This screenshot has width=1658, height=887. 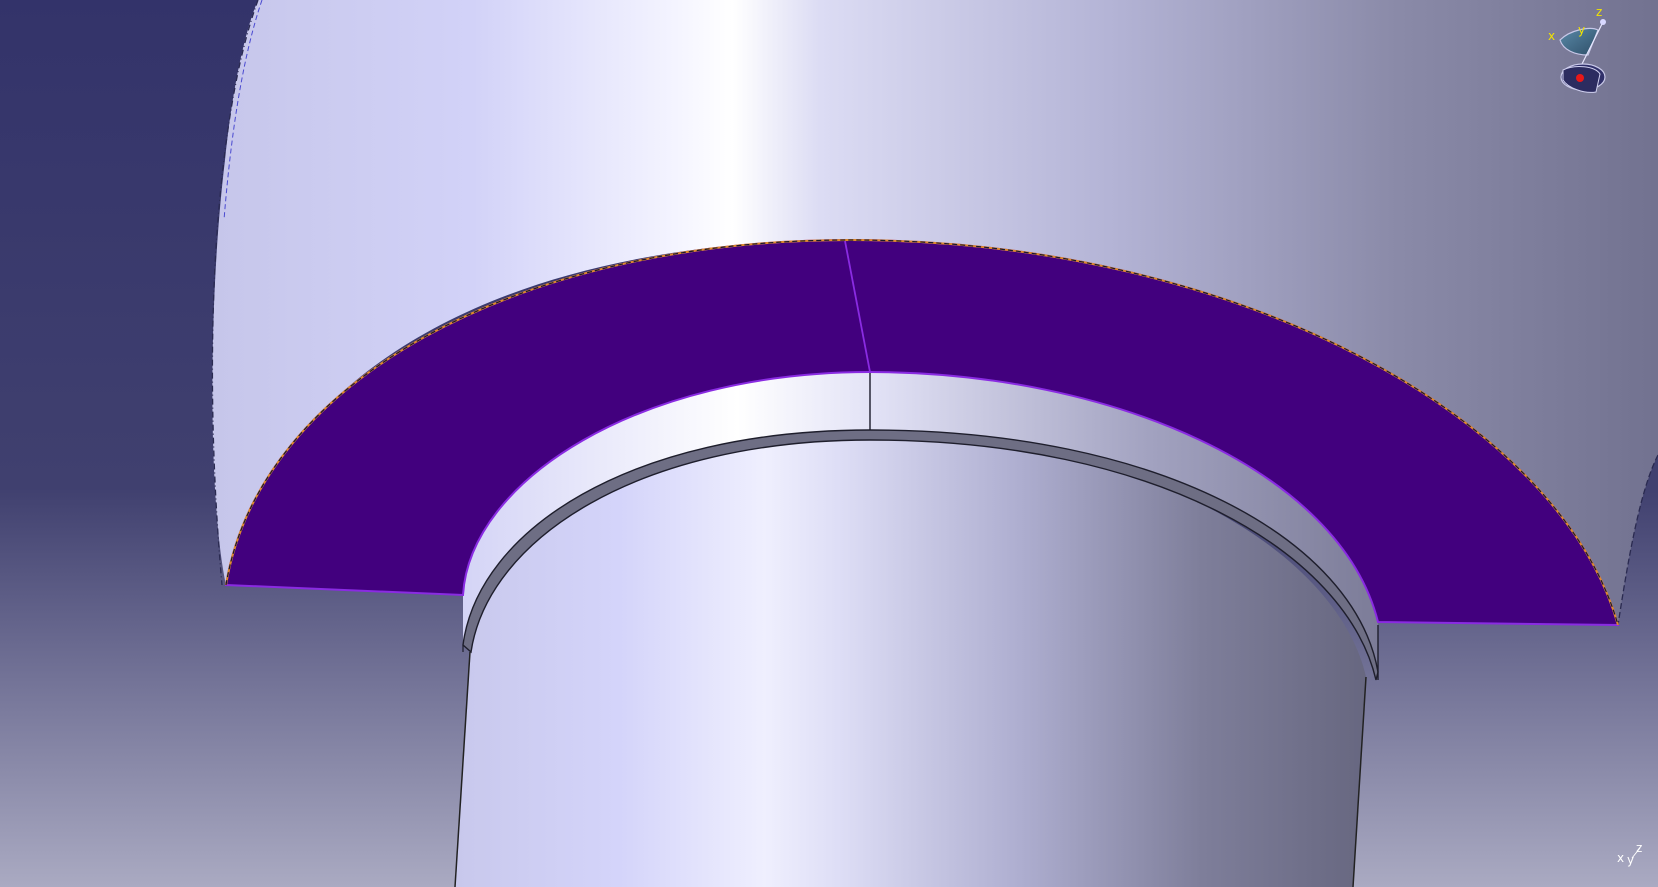 I want to click on mini-axis-y-label: y, so click(x=1630, y=860).